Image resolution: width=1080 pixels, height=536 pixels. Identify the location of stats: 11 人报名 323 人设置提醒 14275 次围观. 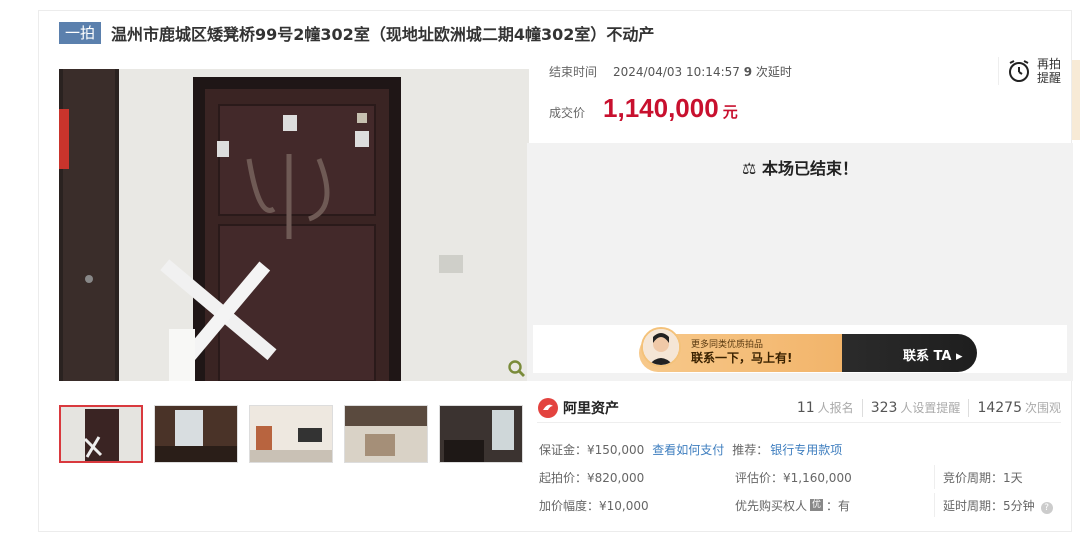
(928, 407).